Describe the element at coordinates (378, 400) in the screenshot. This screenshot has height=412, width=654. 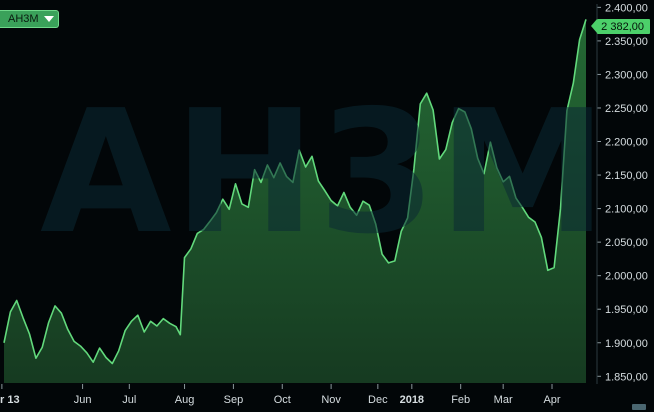
I see `x-tick-label: Dec` at that location.